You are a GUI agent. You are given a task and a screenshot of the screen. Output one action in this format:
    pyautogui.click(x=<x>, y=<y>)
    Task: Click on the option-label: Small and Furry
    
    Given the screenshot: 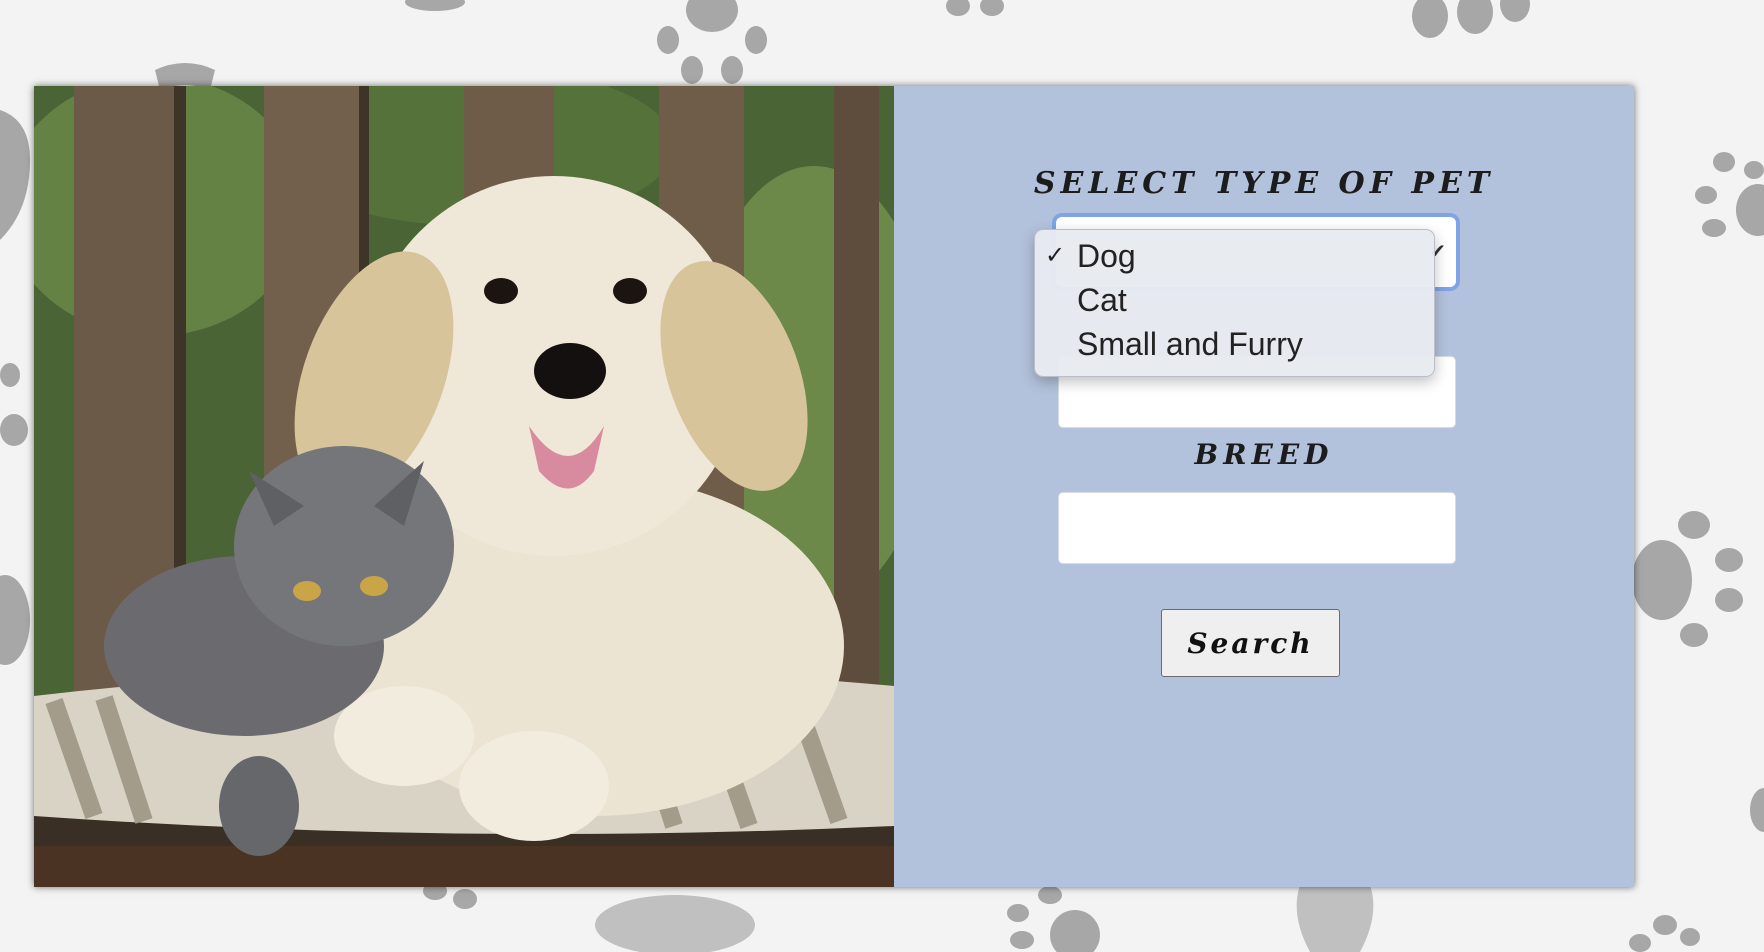 What is the action you would take?
    pyautogui.click(x=1190, y=344)
    